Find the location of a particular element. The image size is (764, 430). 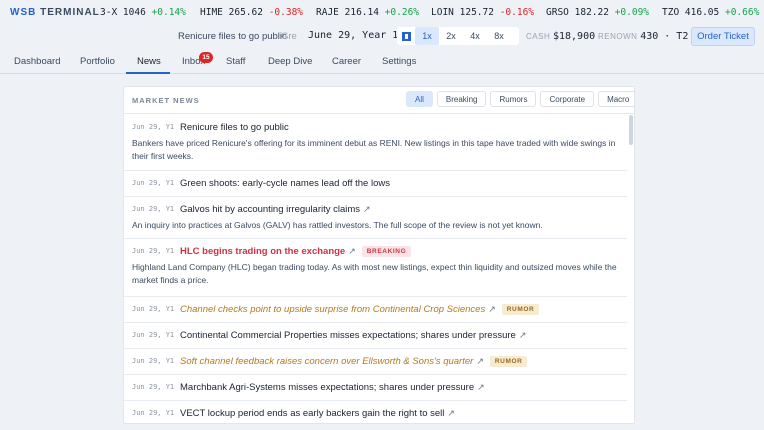

ticker-item: 3-X 1046 +0.14% is located at coordinates (143, 12).